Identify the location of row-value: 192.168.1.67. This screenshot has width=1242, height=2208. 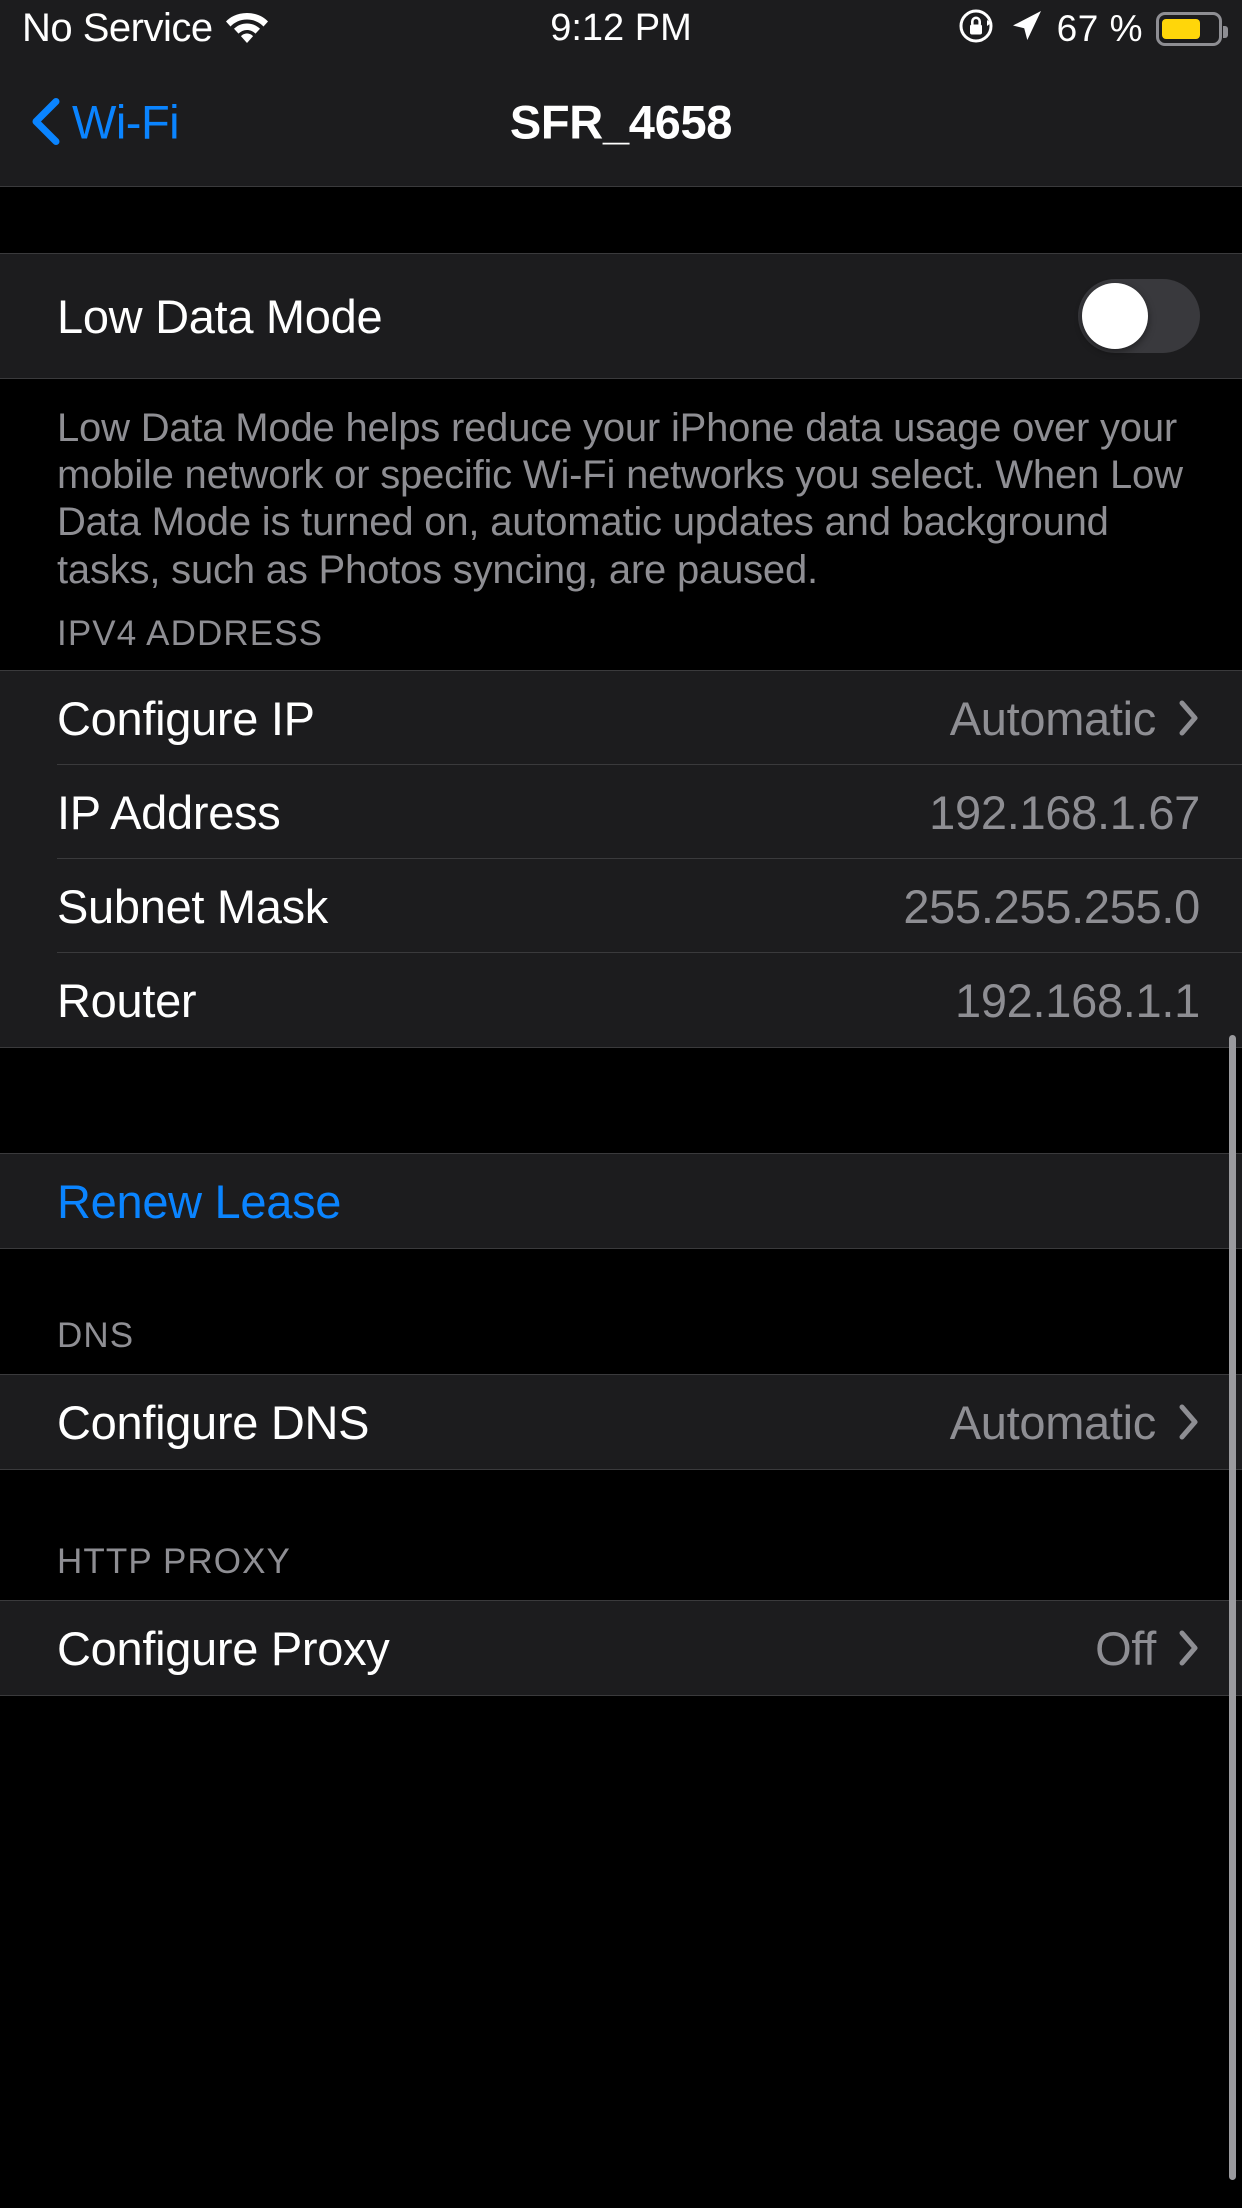
(1064, 812).